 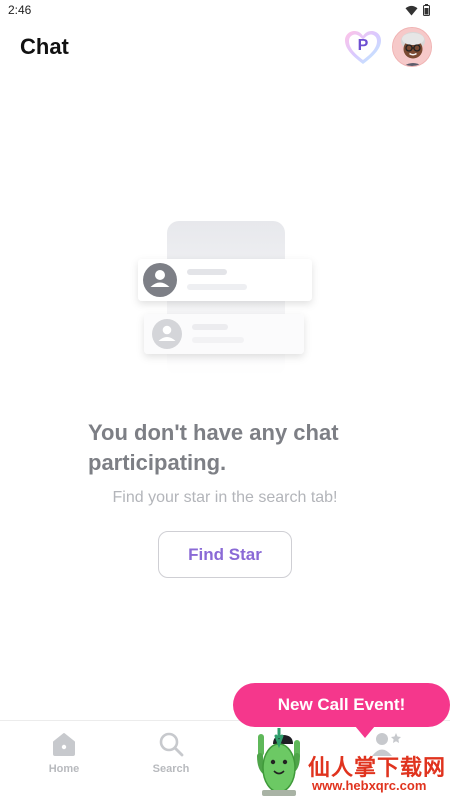 What do you see at coordinates (225, 11) in the screenshot?
I see `status-bar: 2:46` at bounding box center [225, 11].